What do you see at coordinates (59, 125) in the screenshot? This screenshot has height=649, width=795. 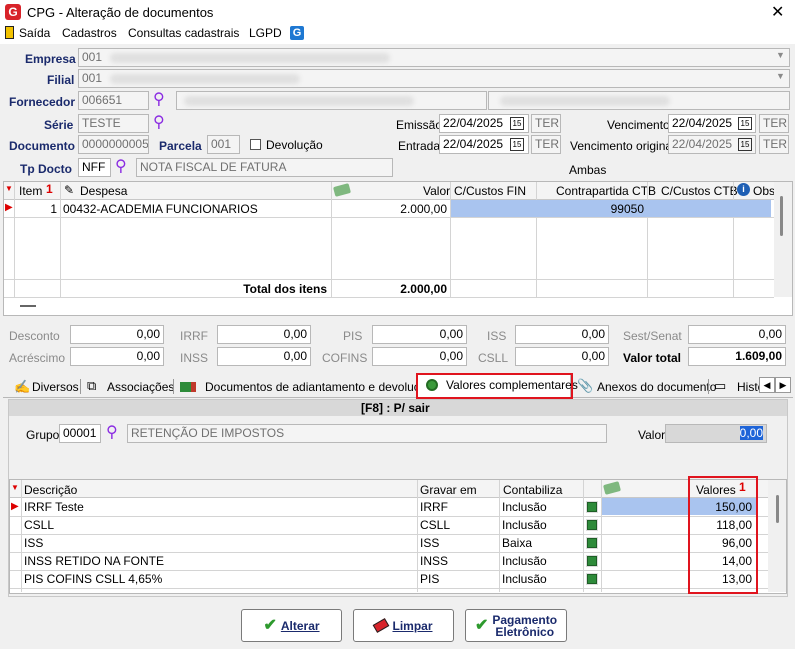 I see `serie-label: Série` at bounding box center [59, 125].